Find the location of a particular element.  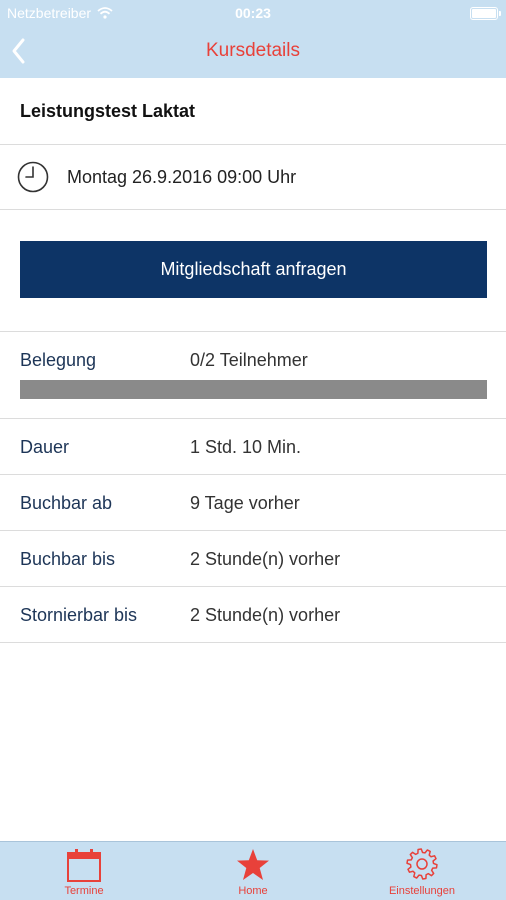

tab-home: Home is located at coordinates (253, 871).